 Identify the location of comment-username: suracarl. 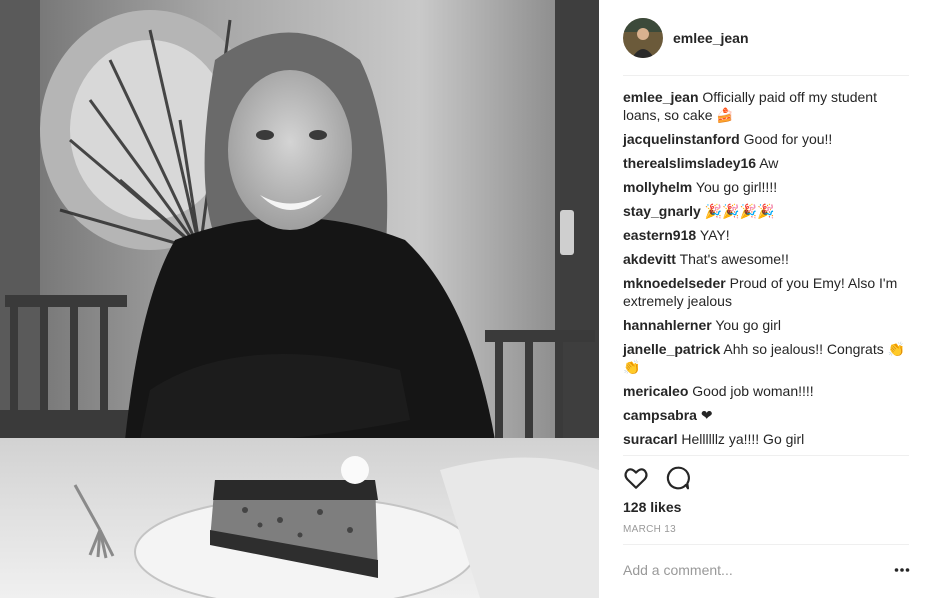
(650, 439).